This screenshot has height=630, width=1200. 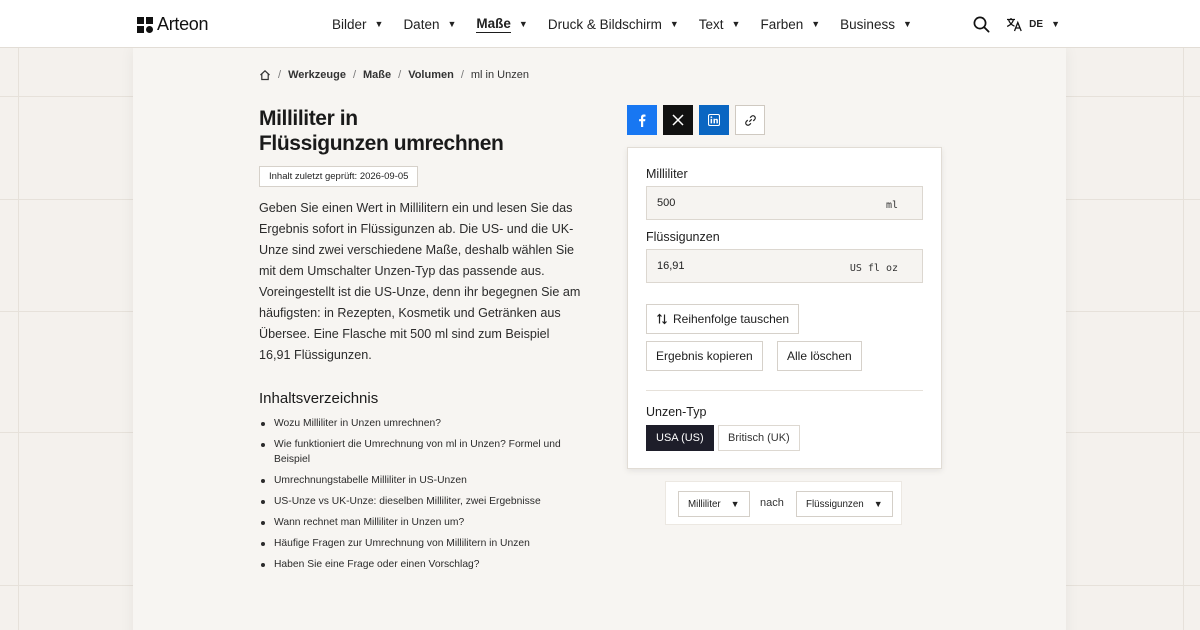 I want to click on toc-title: Inhaltsverzeichnis, so click(x=319, y=398).